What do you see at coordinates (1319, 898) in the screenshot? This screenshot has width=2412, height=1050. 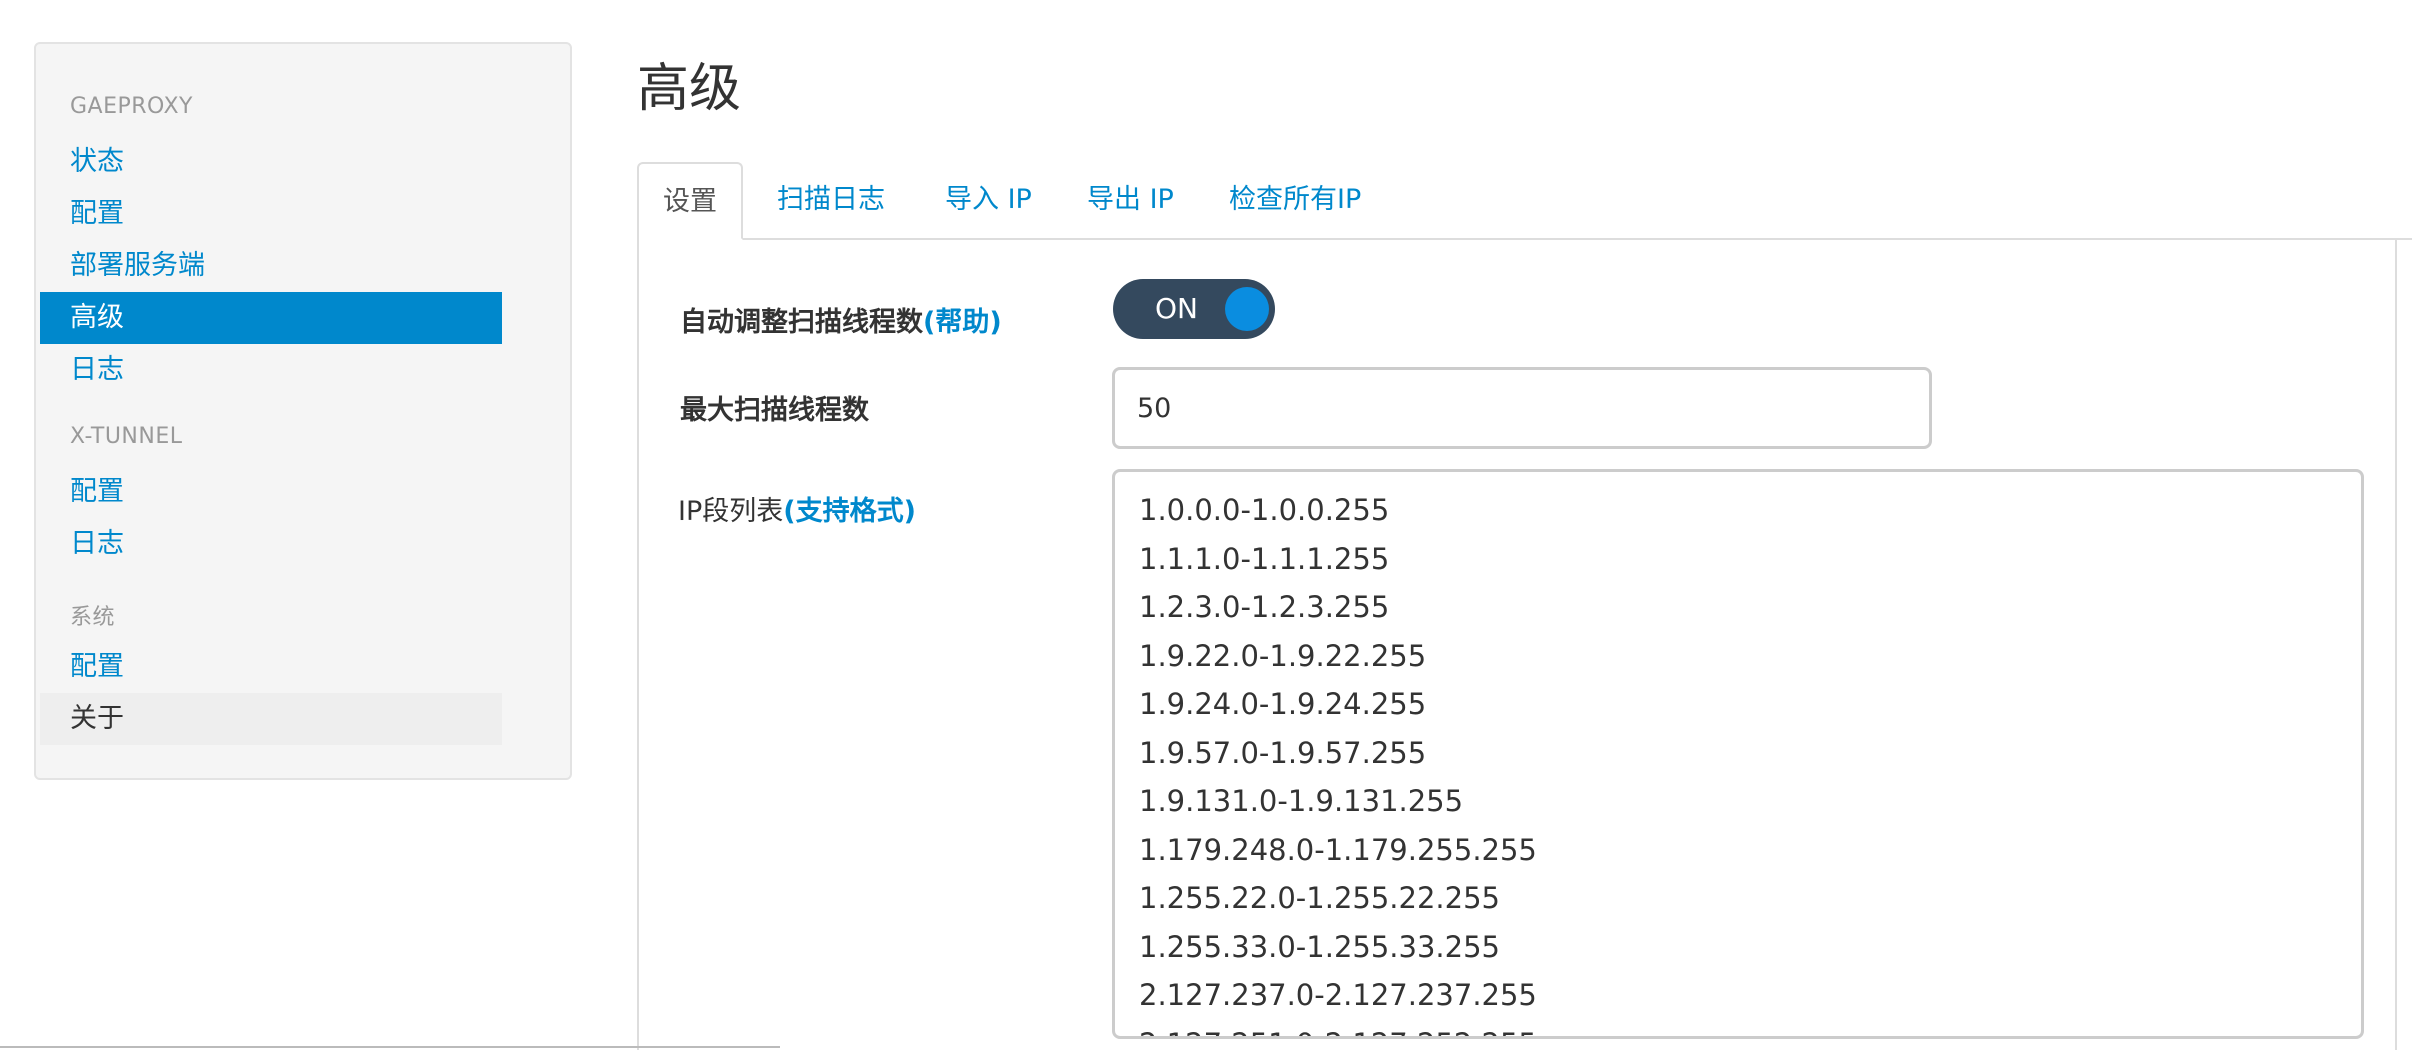 I see `ip-range-line: 1.255.22.0-1.255.22.255` at bounding box center [1319, 898].